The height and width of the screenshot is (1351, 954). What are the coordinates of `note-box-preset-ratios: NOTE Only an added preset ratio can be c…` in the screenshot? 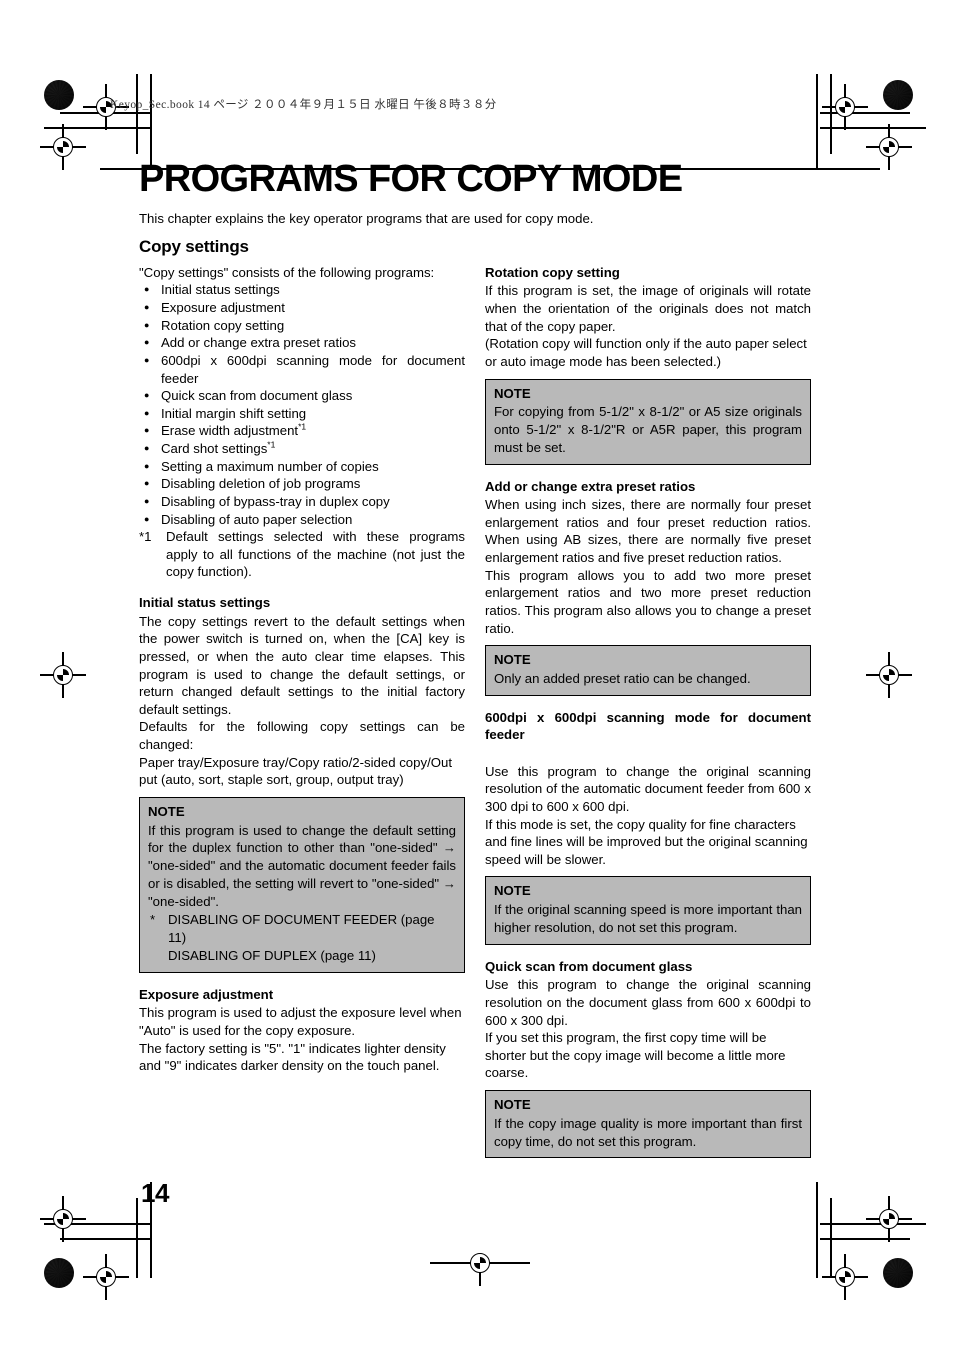 It's located at (648, 670).